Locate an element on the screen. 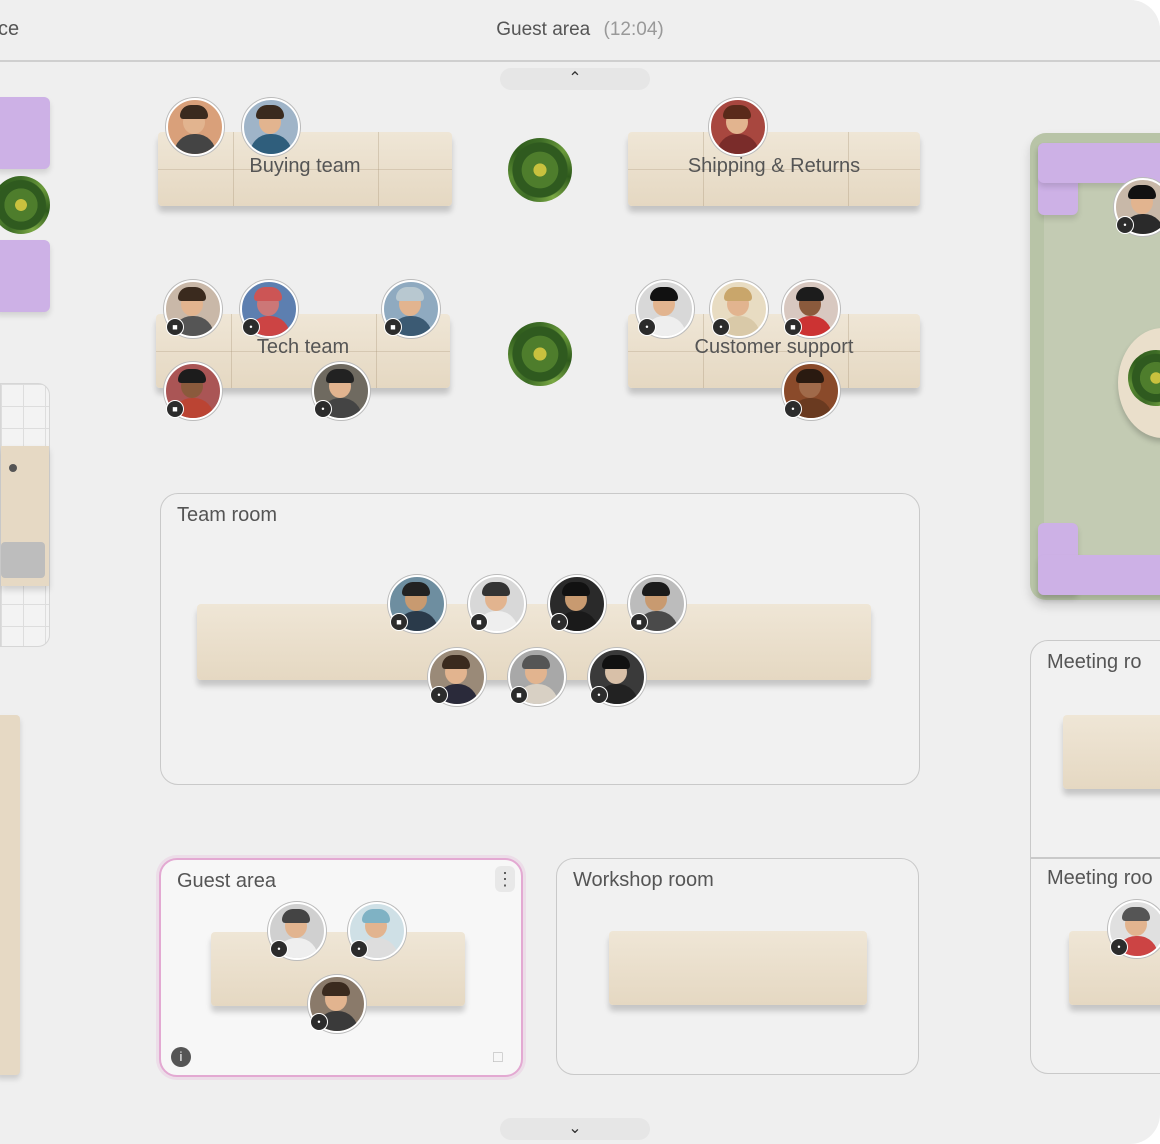 Image resolution: width=1160 pixels, height=1144 pixels. meeting-room-desk is located at coordinates (1111, 752).